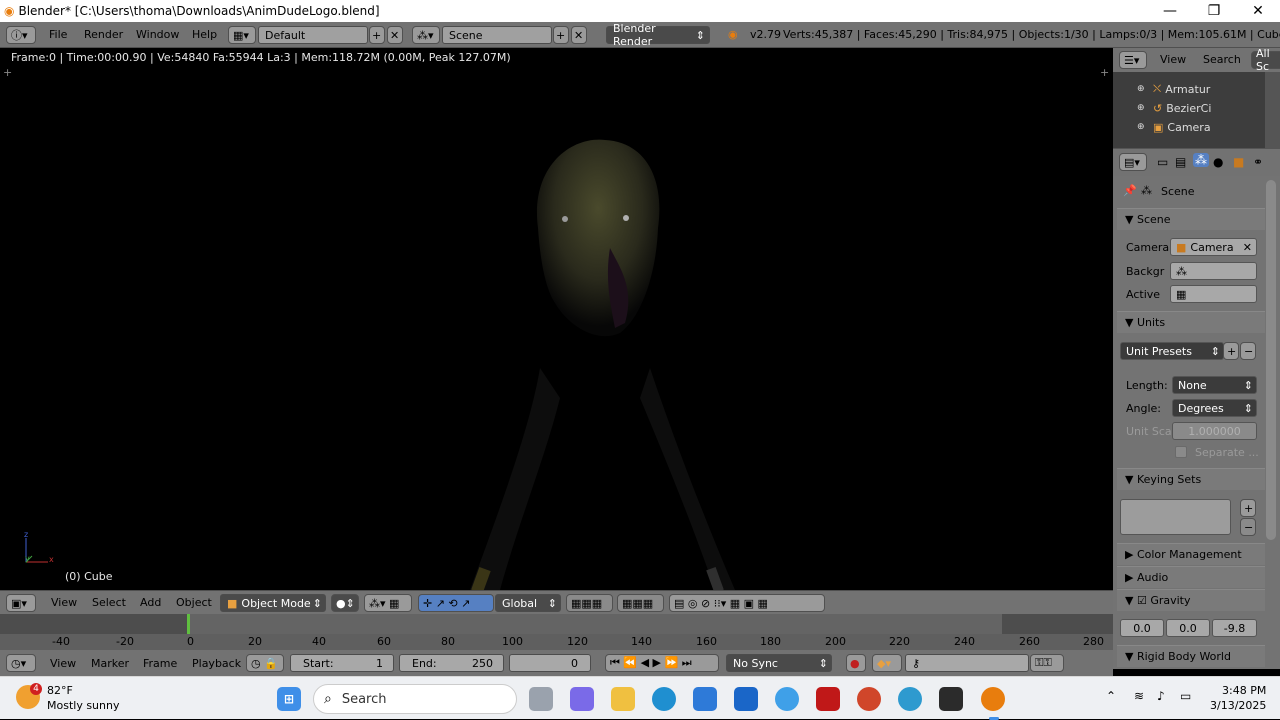 Image resolution: width=1280 pixels, height=720 pixels. What do you see at coordinates (388, 603) in the screenshot?
I see `pivot-snap-buttons: ⁂▾ ▦` at bounding box center [388, 603].